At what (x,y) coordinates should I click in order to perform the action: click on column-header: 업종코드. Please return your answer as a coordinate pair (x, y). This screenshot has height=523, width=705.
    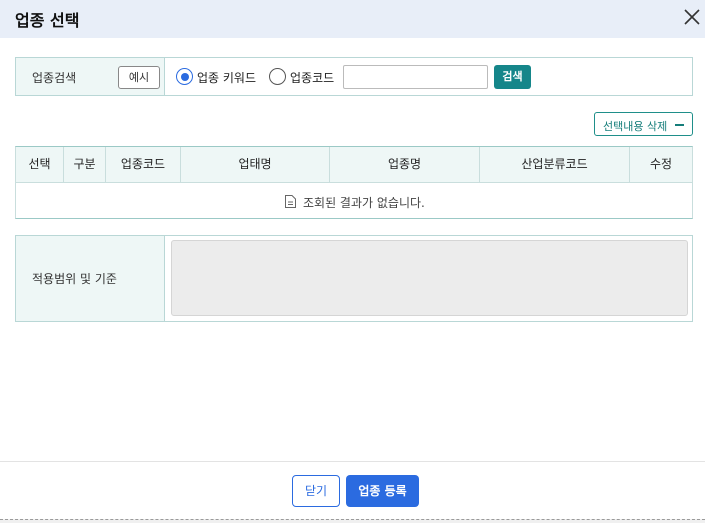
    Looking at the image, I should click on (143, 164).